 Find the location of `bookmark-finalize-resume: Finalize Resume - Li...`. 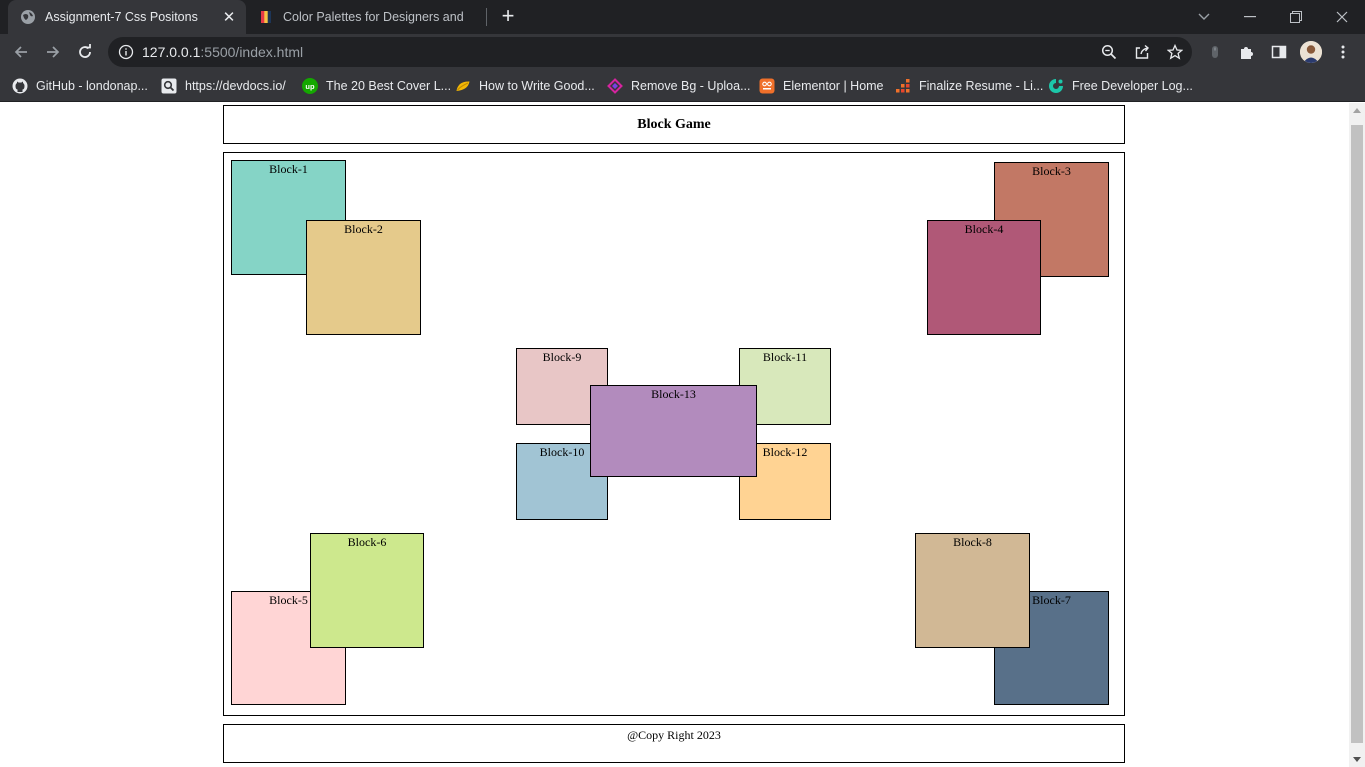

bookmark-finalize-resume: Finalize Resume - Li... is located at coordinates (969, 86).